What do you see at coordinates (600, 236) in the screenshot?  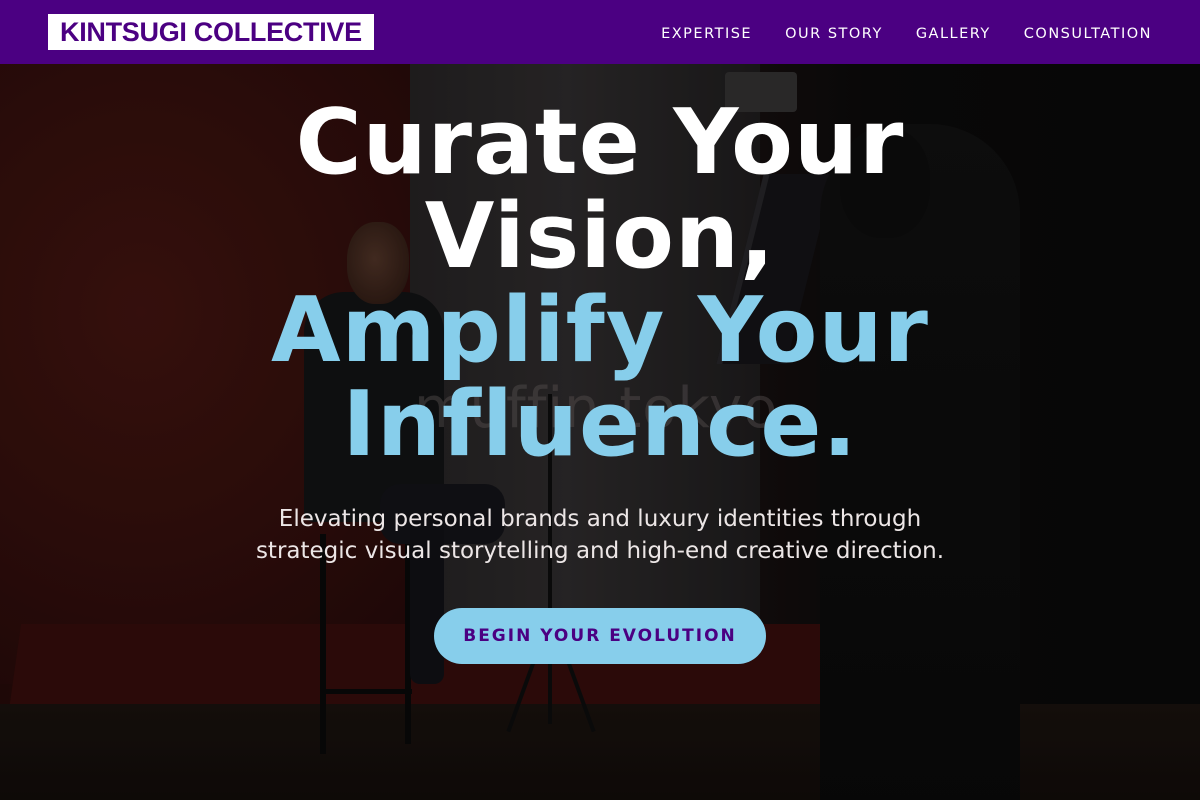 I see `headline-line-2: Vision,` at bounding box center [600, 236].